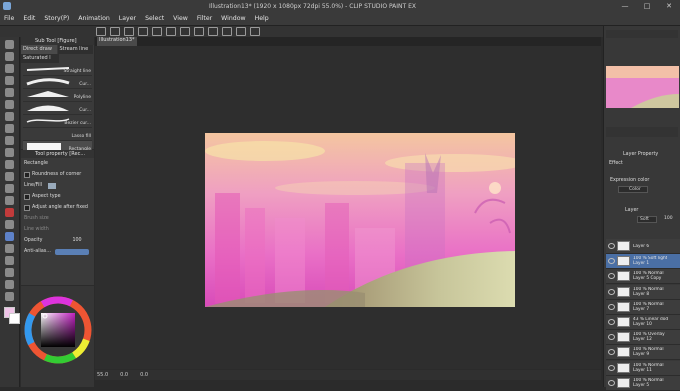  What do you see at coordinates (9, 188) in the screenshot?
I see `eraser-tool-icon` at bounding box center [9, 188].